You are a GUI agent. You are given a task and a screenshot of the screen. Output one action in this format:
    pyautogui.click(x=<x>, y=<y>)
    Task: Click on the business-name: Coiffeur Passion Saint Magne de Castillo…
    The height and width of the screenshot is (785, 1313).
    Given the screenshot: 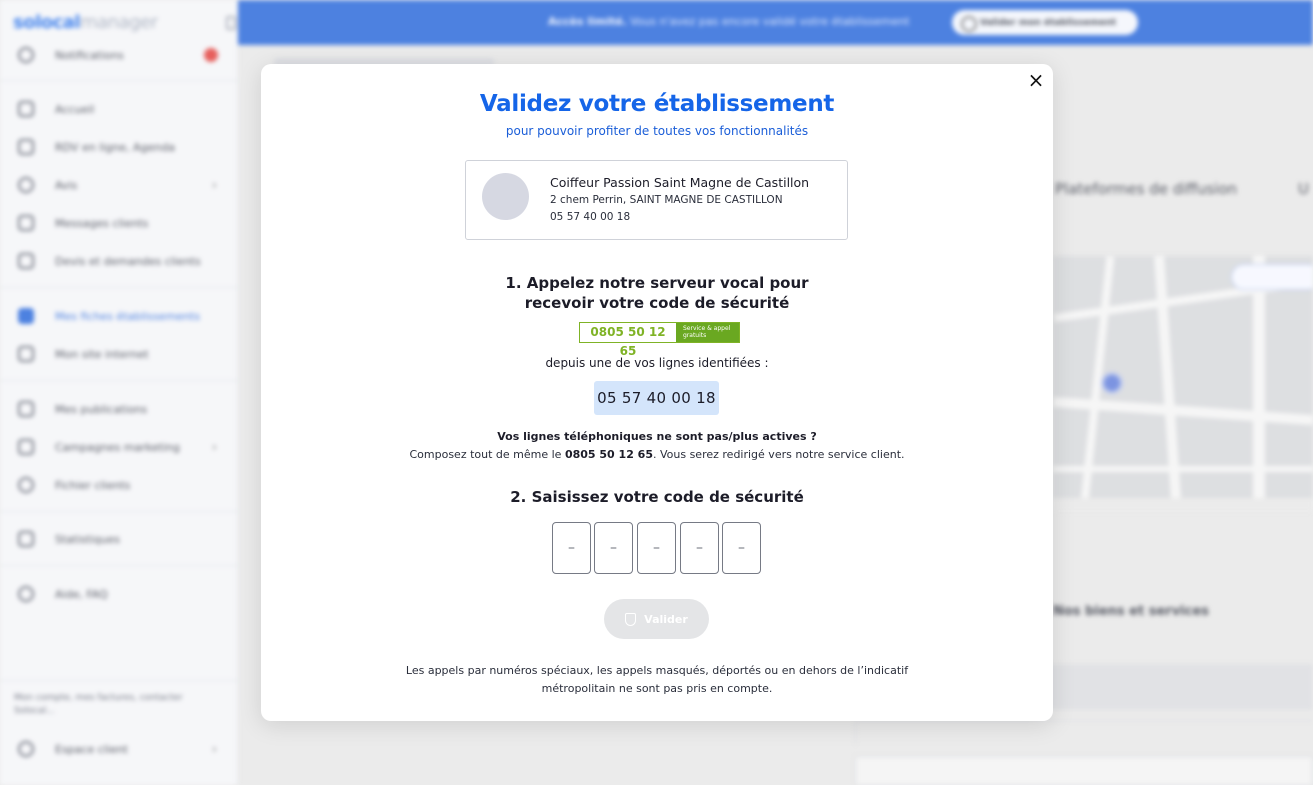 What is the action you would take?
    pyautogui.click(x=680, y=182)
    